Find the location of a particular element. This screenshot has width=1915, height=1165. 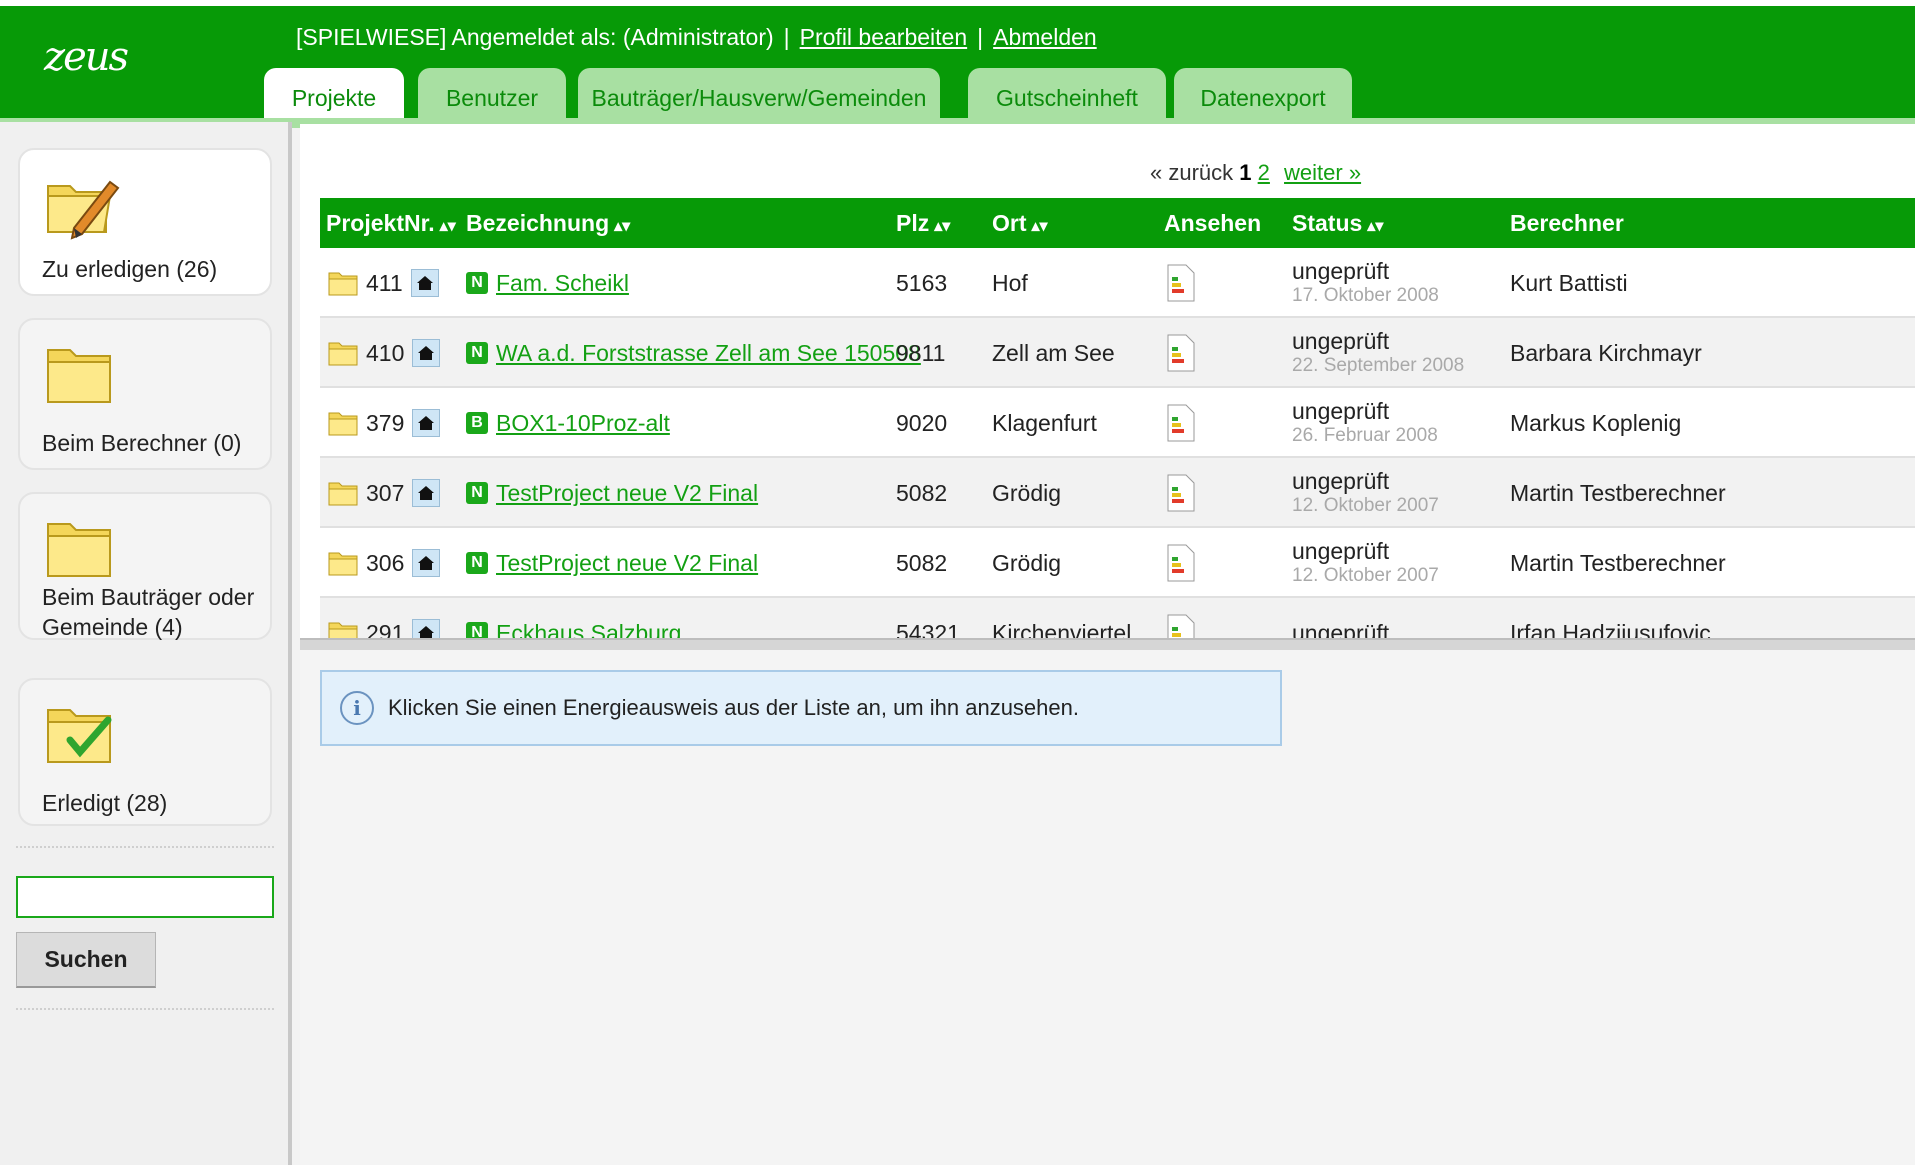

pager-next: weiter » is located at coordinates (1322, 172).